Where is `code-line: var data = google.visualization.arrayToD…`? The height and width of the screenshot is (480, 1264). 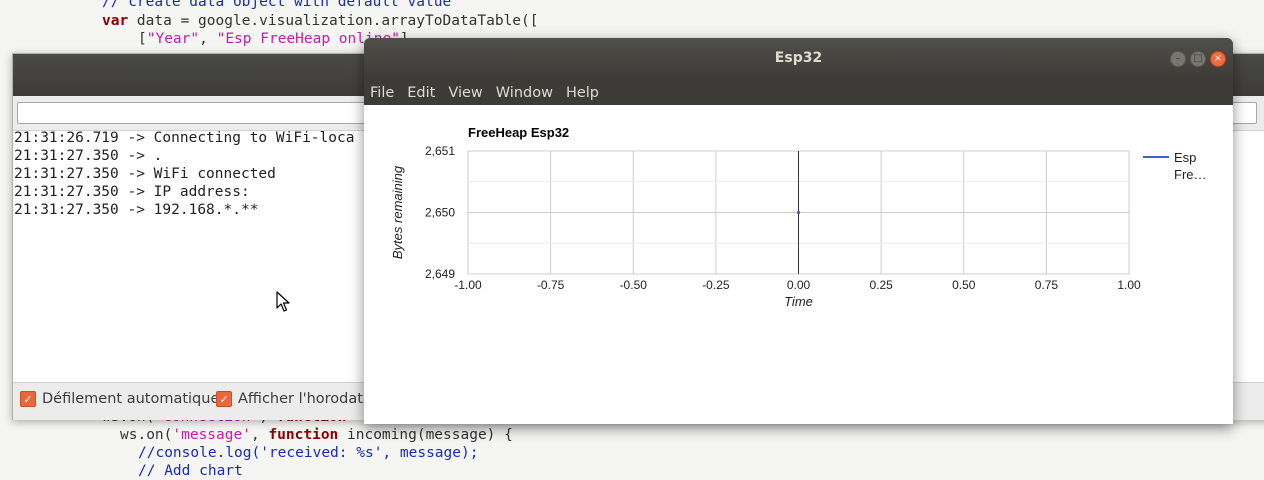
code-line: var data = google.visualization.arrayToD… is located at coordinates (320, 21).